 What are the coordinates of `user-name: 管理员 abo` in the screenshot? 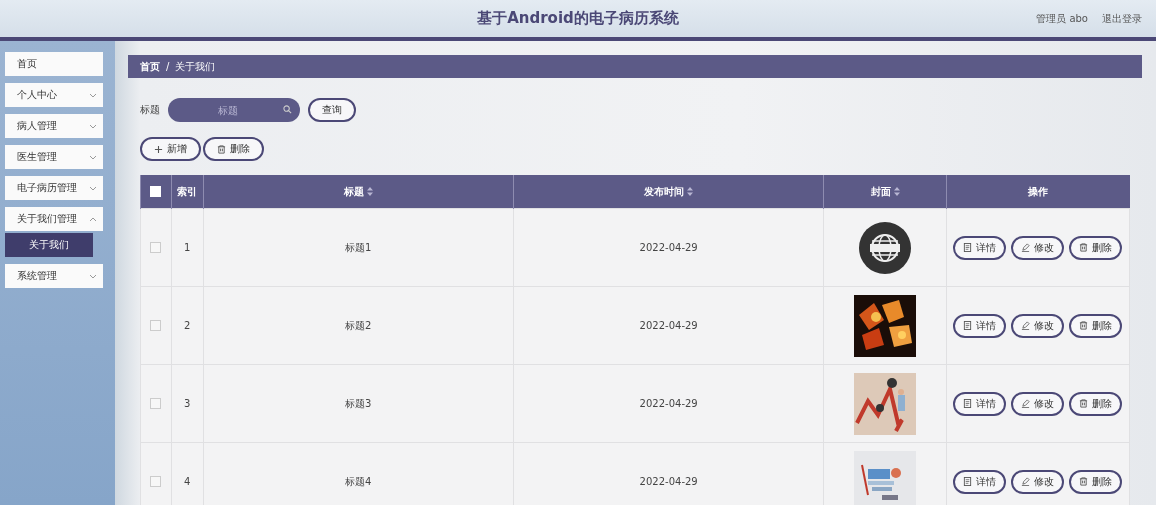 It's located at (1062, 19).